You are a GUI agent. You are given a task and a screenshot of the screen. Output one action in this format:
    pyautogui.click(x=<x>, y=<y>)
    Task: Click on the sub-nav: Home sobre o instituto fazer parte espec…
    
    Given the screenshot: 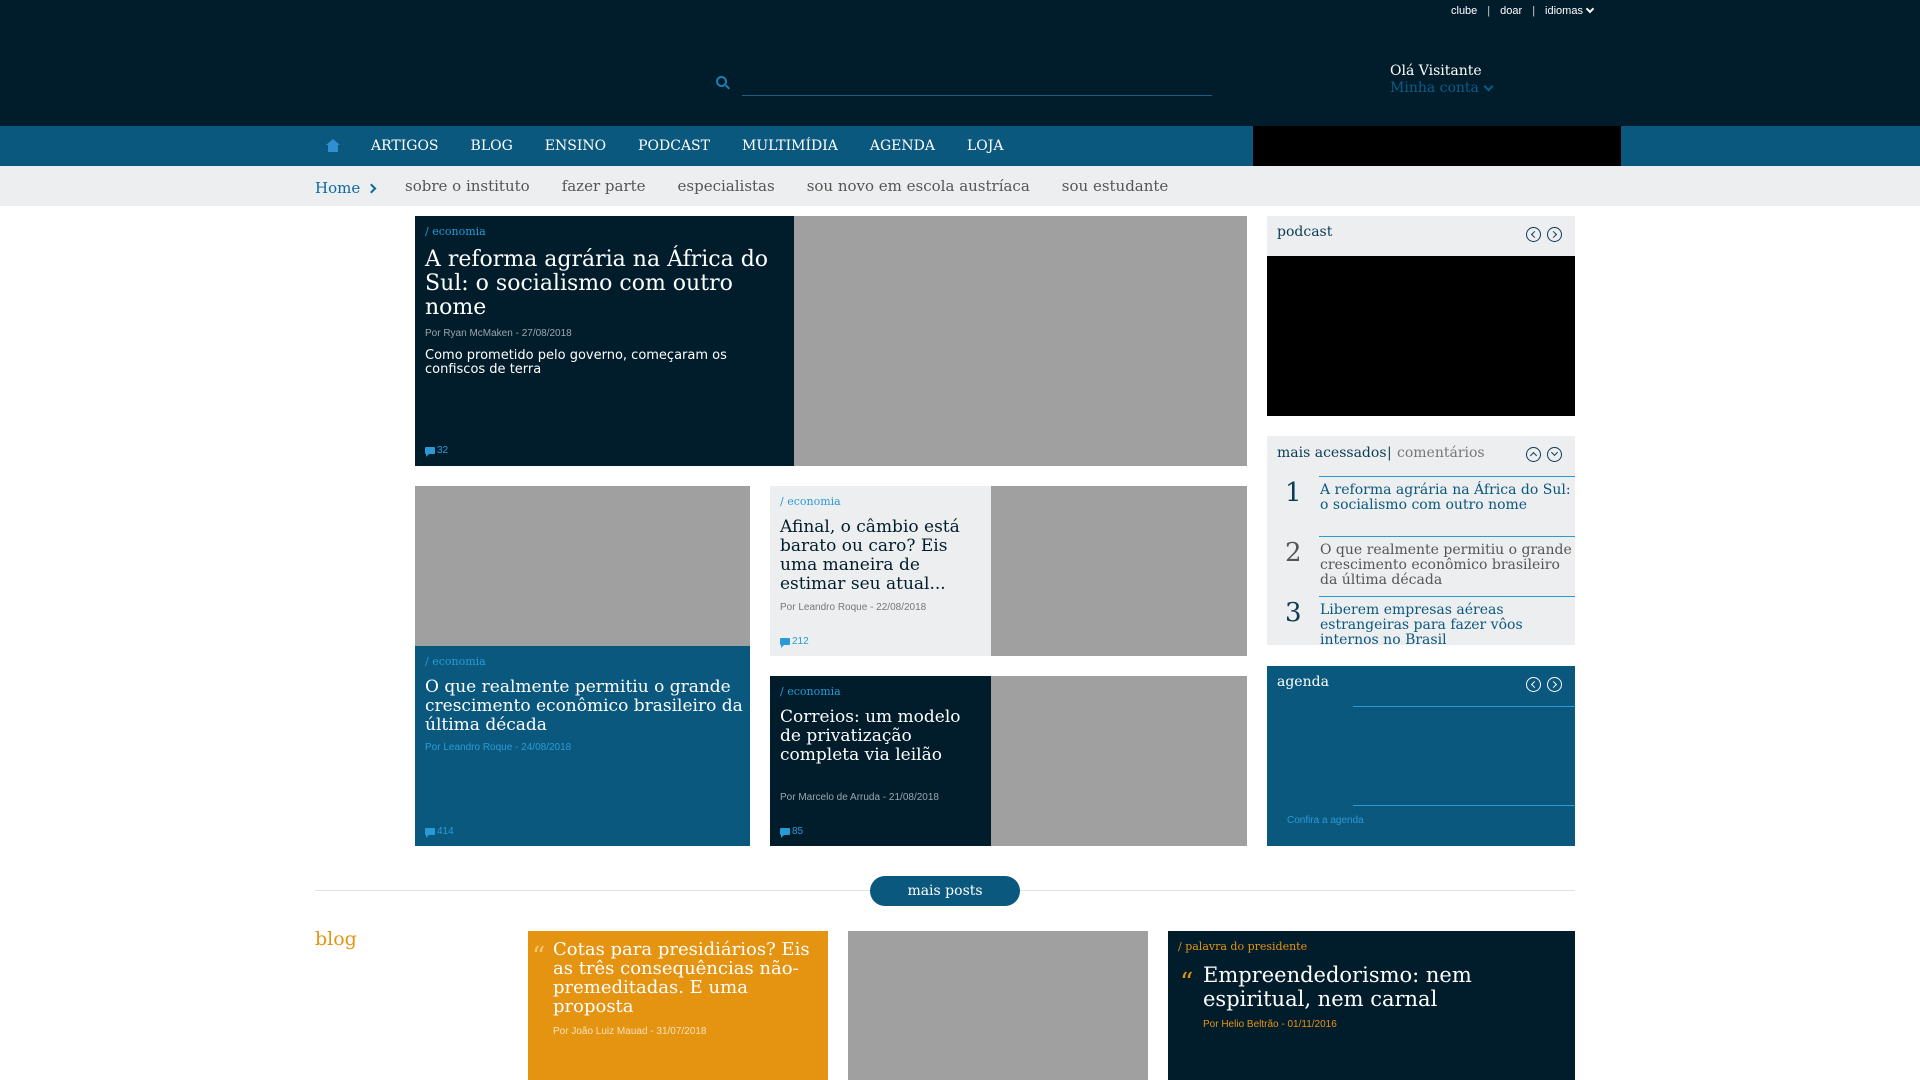 What is the action you would take?
    pyautogui.click(x=960, y=186)
    